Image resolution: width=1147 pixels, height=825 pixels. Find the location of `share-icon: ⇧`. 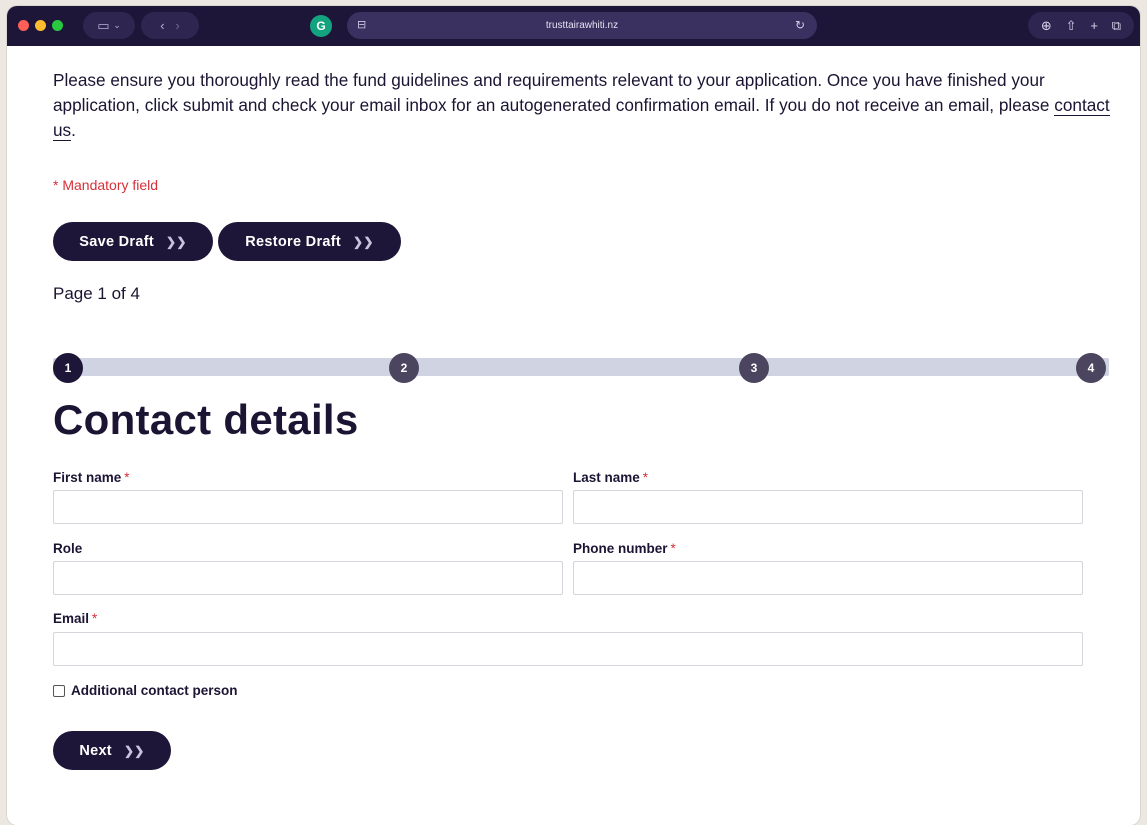

share-icon: ⇧ is located at coordinates (1071, 26).